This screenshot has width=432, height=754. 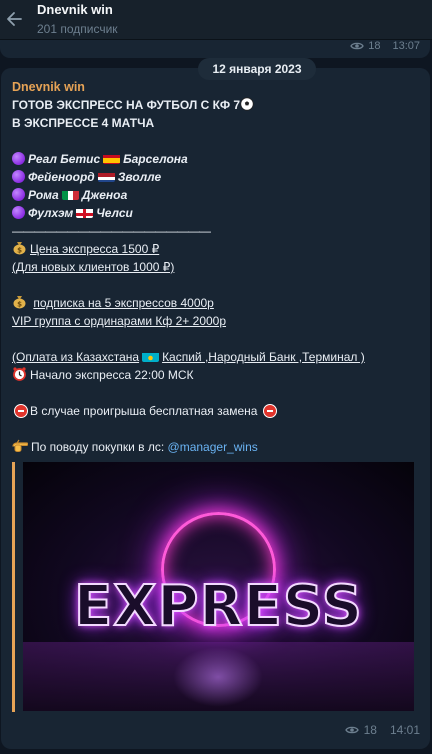 What do you see at coordinates (94, 249) in the screenshot?
I see `price-text: Цена экспресса 1500 ₽` at bounding box center [94, 249].